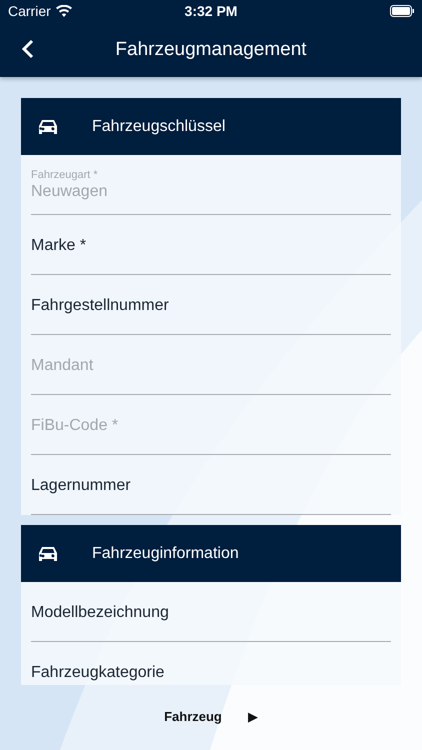 This screenshot has width=422, height=750. What do you see at coordinates (253, 716) in the screenshot?
I see `next-button: ▶` at bounding box center [253, 716].